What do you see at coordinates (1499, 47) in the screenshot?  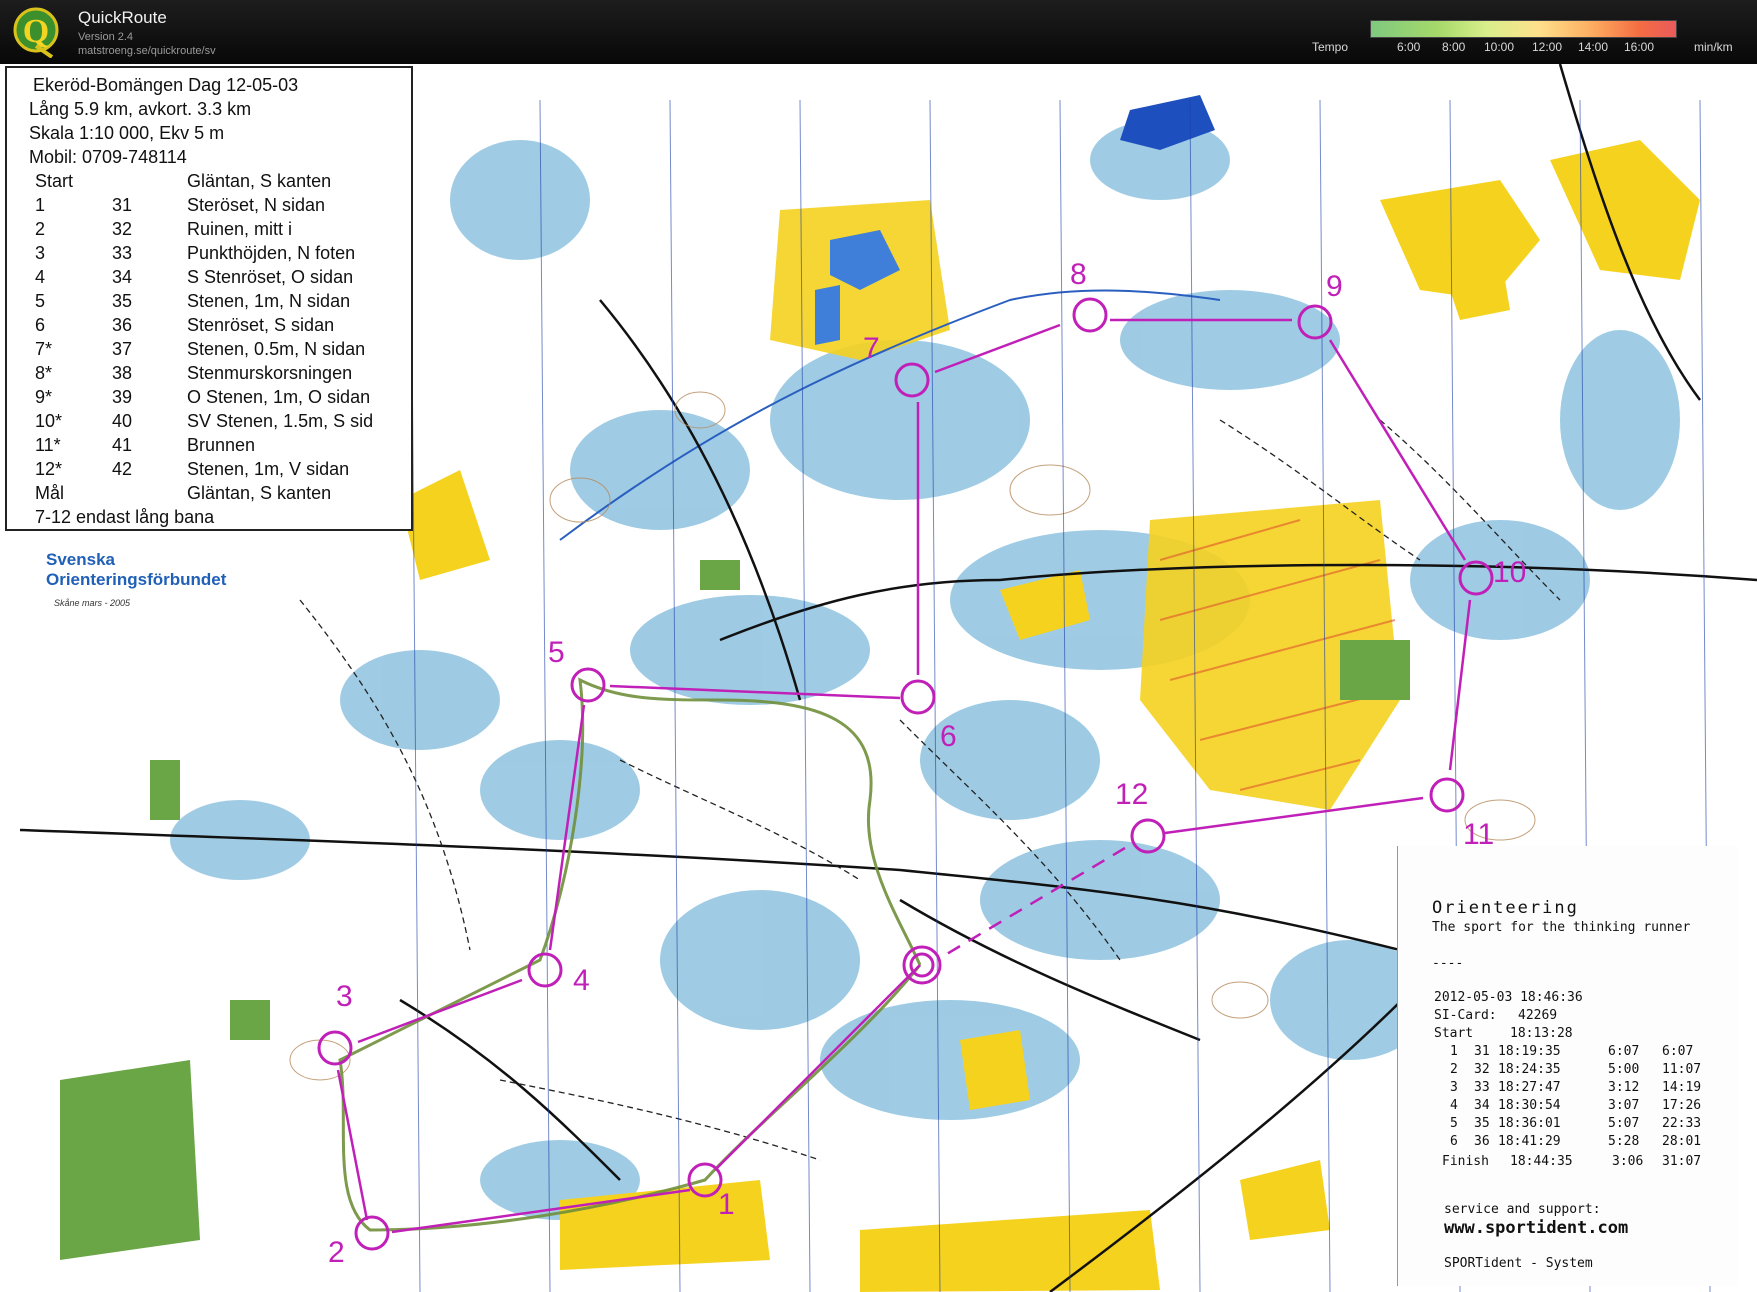 I see `tempo-tick: 10:00` at bounding box center [1499, 47].